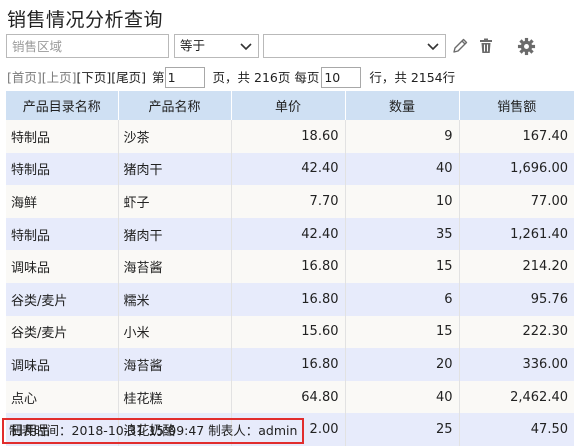 The width and height of the screenshot is (579, 446). Describe the element at coordinates (516, 429) in the screenshot. I see `cell-sales: 47.50` at that location.